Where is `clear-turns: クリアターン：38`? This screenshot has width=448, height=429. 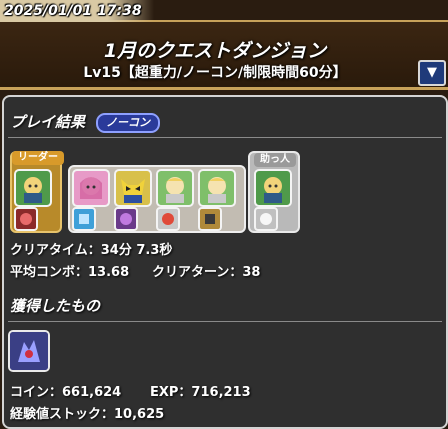
clear-turns: クリアターン：38 is located at coordinates (206, 272).